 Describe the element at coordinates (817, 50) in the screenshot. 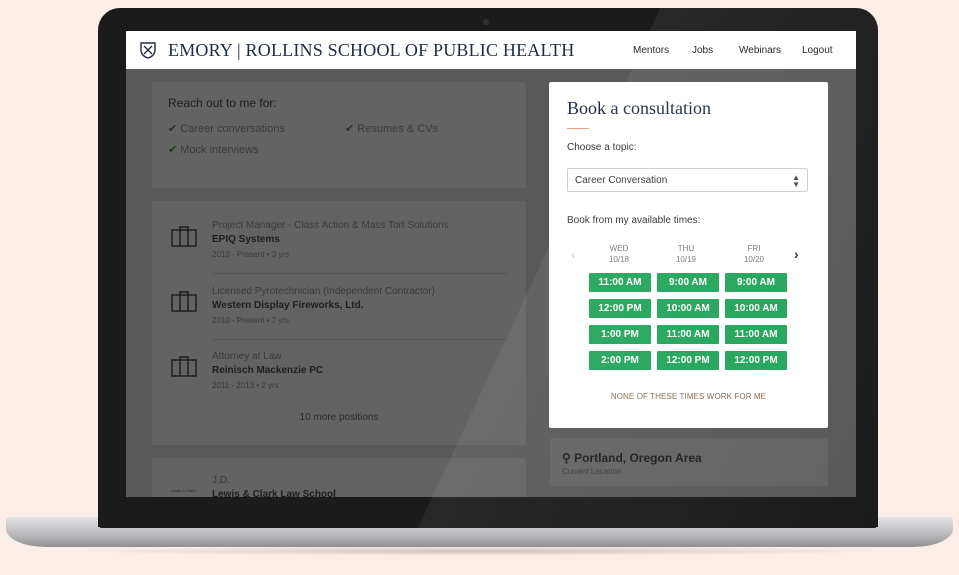

I see `nav-logout: Logout` at that location.